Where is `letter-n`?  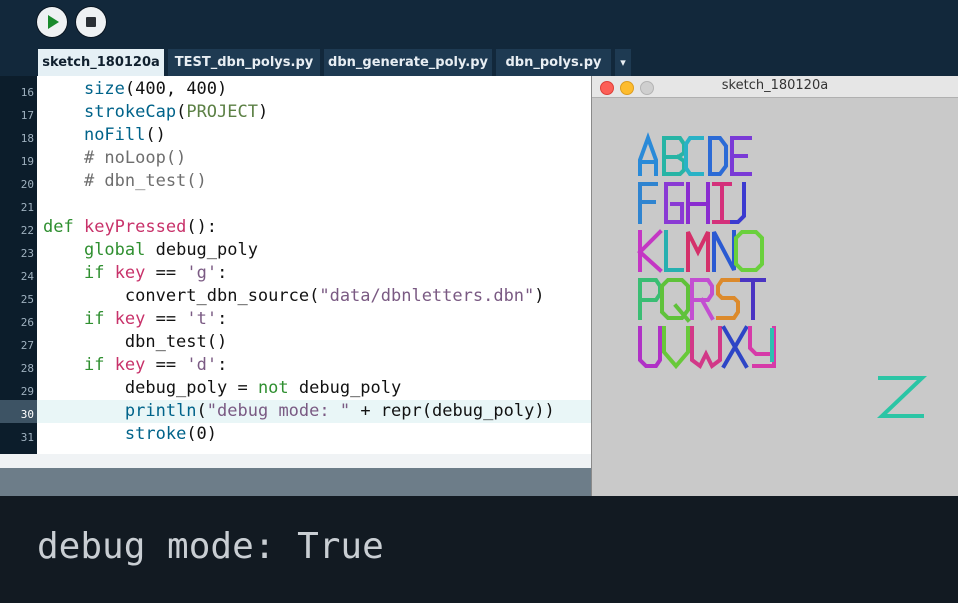
letter-n is located at coordinates (724, 251).